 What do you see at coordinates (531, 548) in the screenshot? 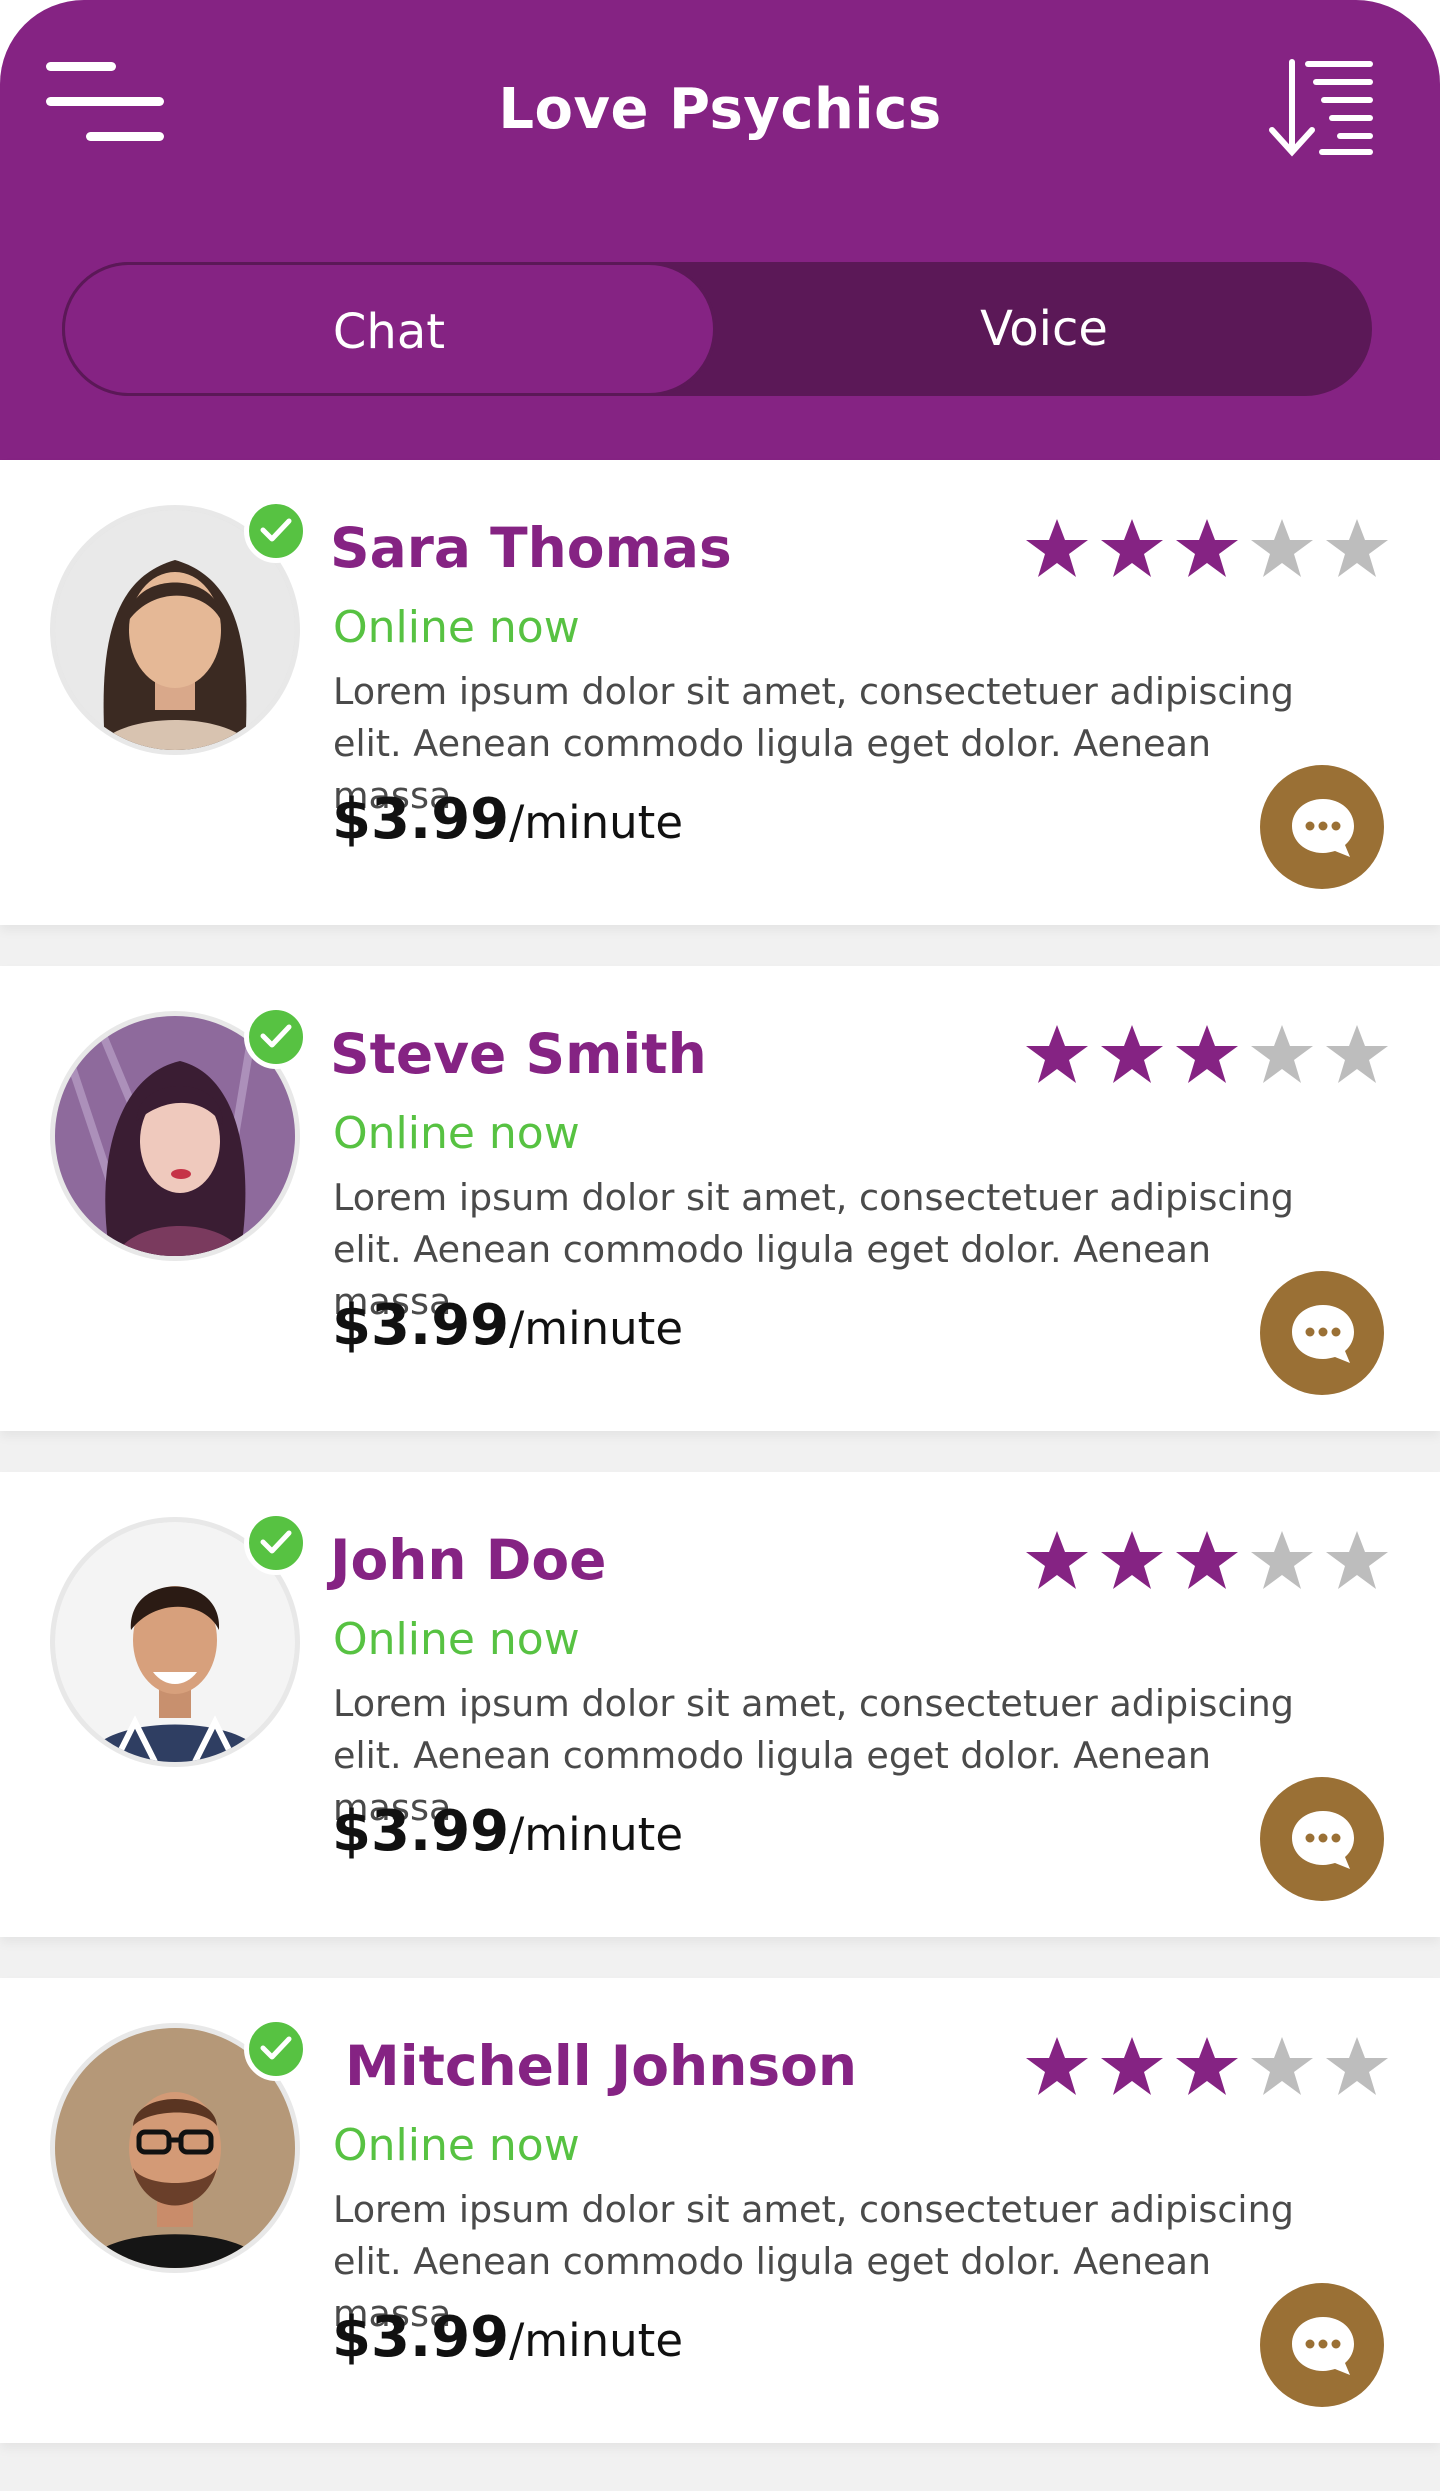
I see `psychic-name: Sara Thomas` at bounding box center [531, 548].